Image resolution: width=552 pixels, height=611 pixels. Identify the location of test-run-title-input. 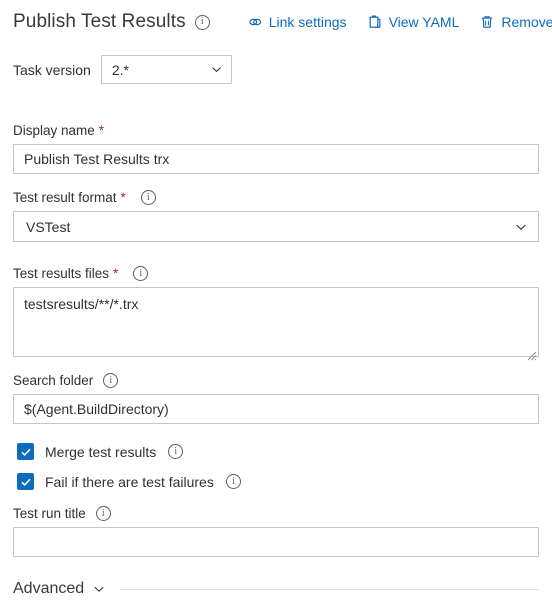
(276, 542).